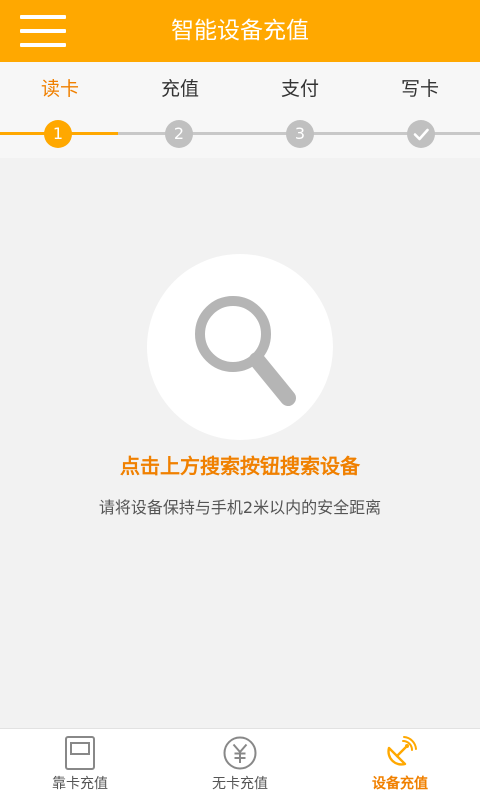  What do you see at coordinates (240, 110) in the screenshot?
I see `step-progress: 读卡 充值 支付 写卡 1 2 3` at bounding box center [240, 110].